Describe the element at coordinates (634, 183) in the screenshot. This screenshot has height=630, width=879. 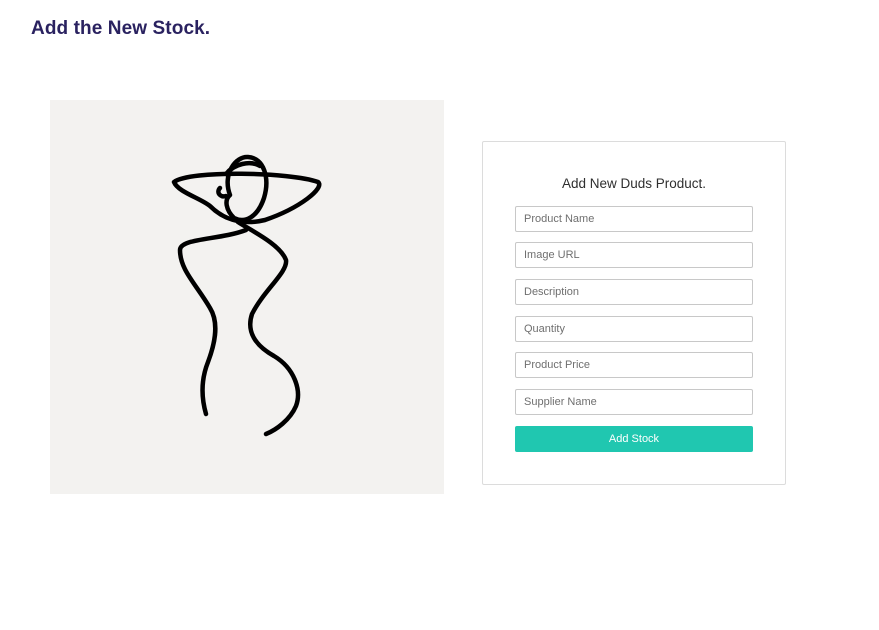
I see `form-heading: Add New Duds Product.` at that location.